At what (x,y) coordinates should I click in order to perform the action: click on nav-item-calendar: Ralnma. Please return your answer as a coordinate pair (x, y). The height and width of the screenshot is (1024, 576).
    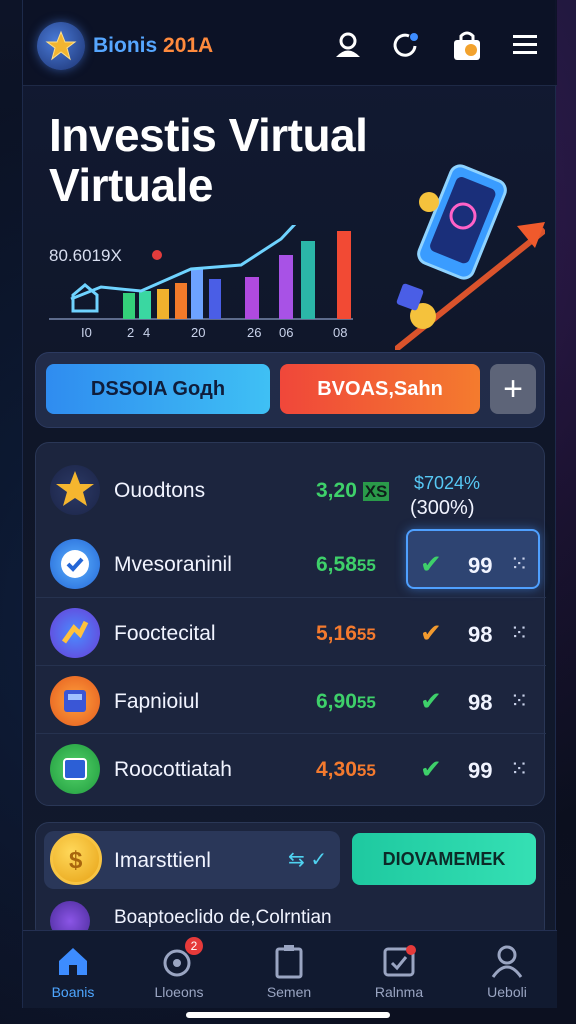
    Looking at the image, I should click on (399, 970).